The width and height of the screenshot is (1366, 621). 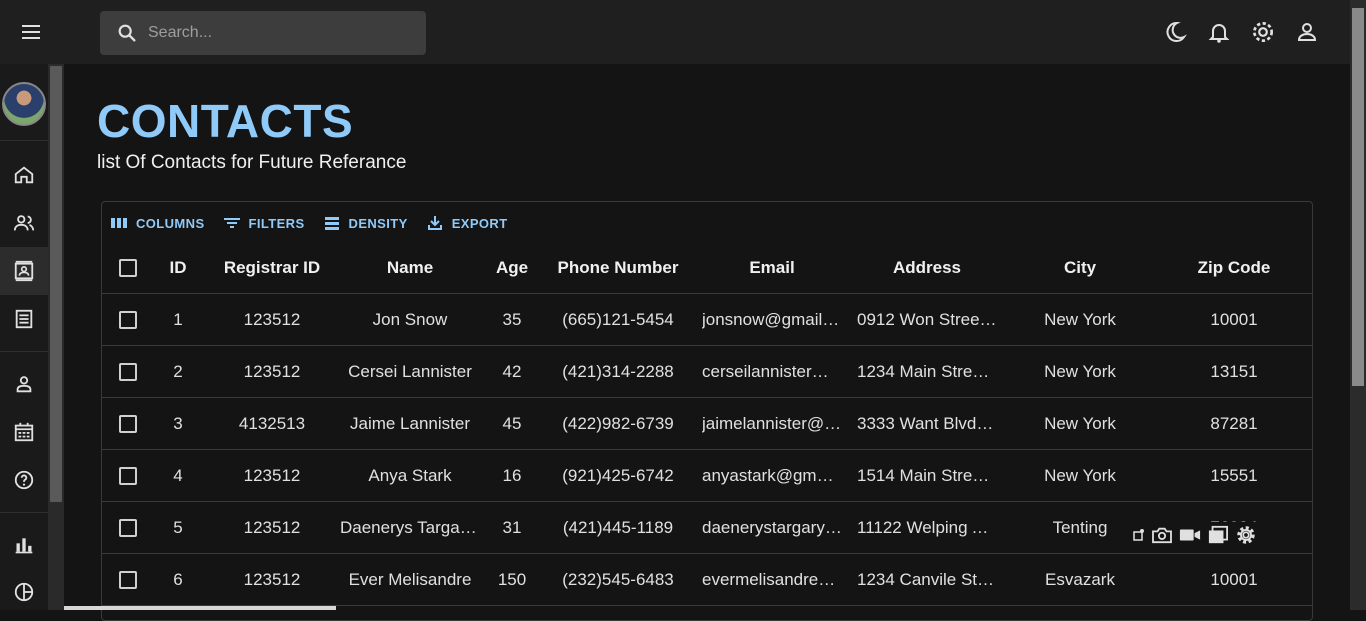 What do you see at coordinates (1307, 32) in the screenshot?
I see `person-icon` at bounding box center [1307, 32].